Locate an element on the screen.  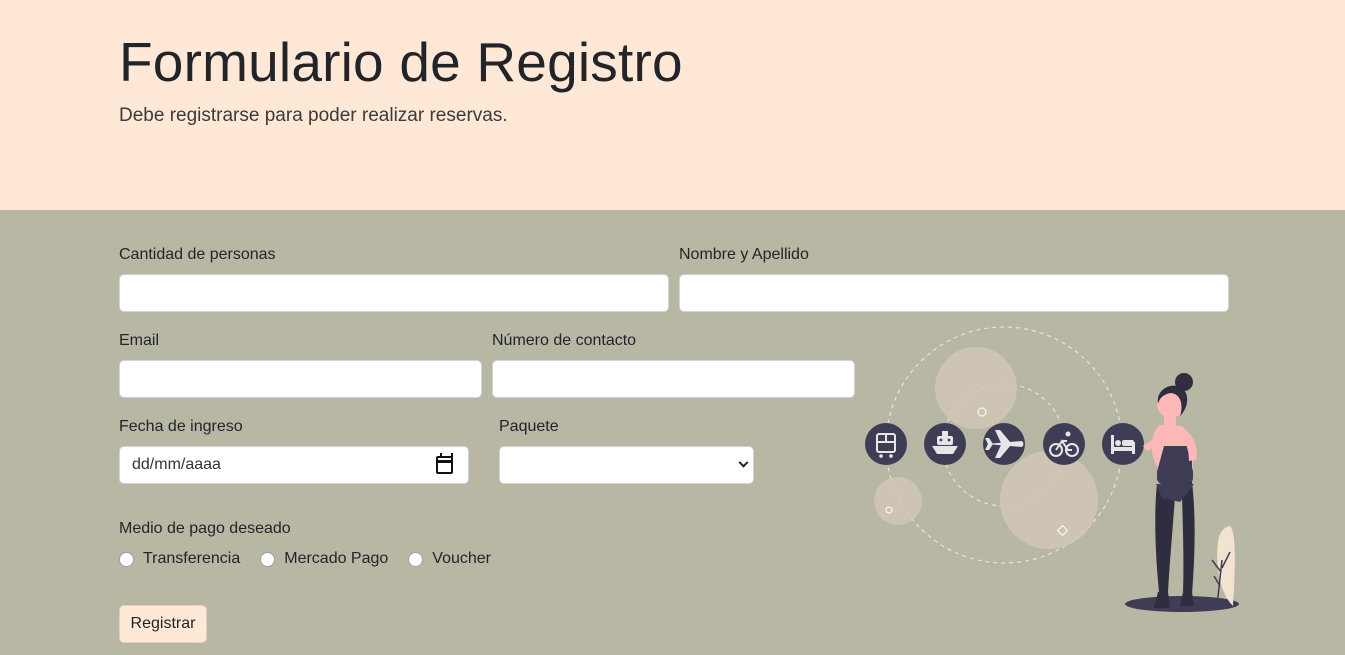
register-button: Registrar is located at coordinates (163, 624).